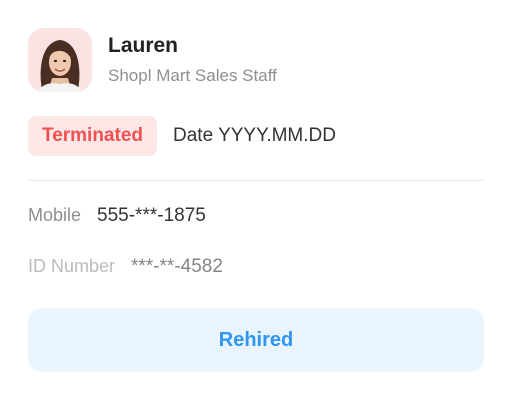  I want to click on mobile-row: Mobile 555-***-1875, so click(117, 216).